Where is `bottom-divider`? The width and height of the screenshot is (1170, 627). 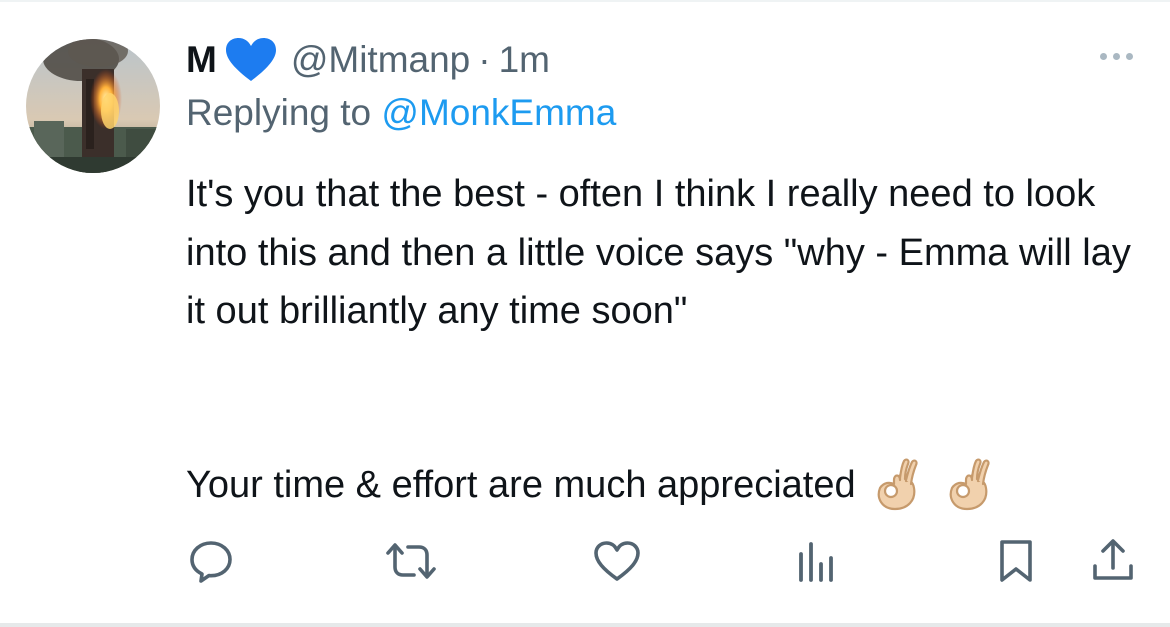 bottom-divider is located at coordinates (585, 625).